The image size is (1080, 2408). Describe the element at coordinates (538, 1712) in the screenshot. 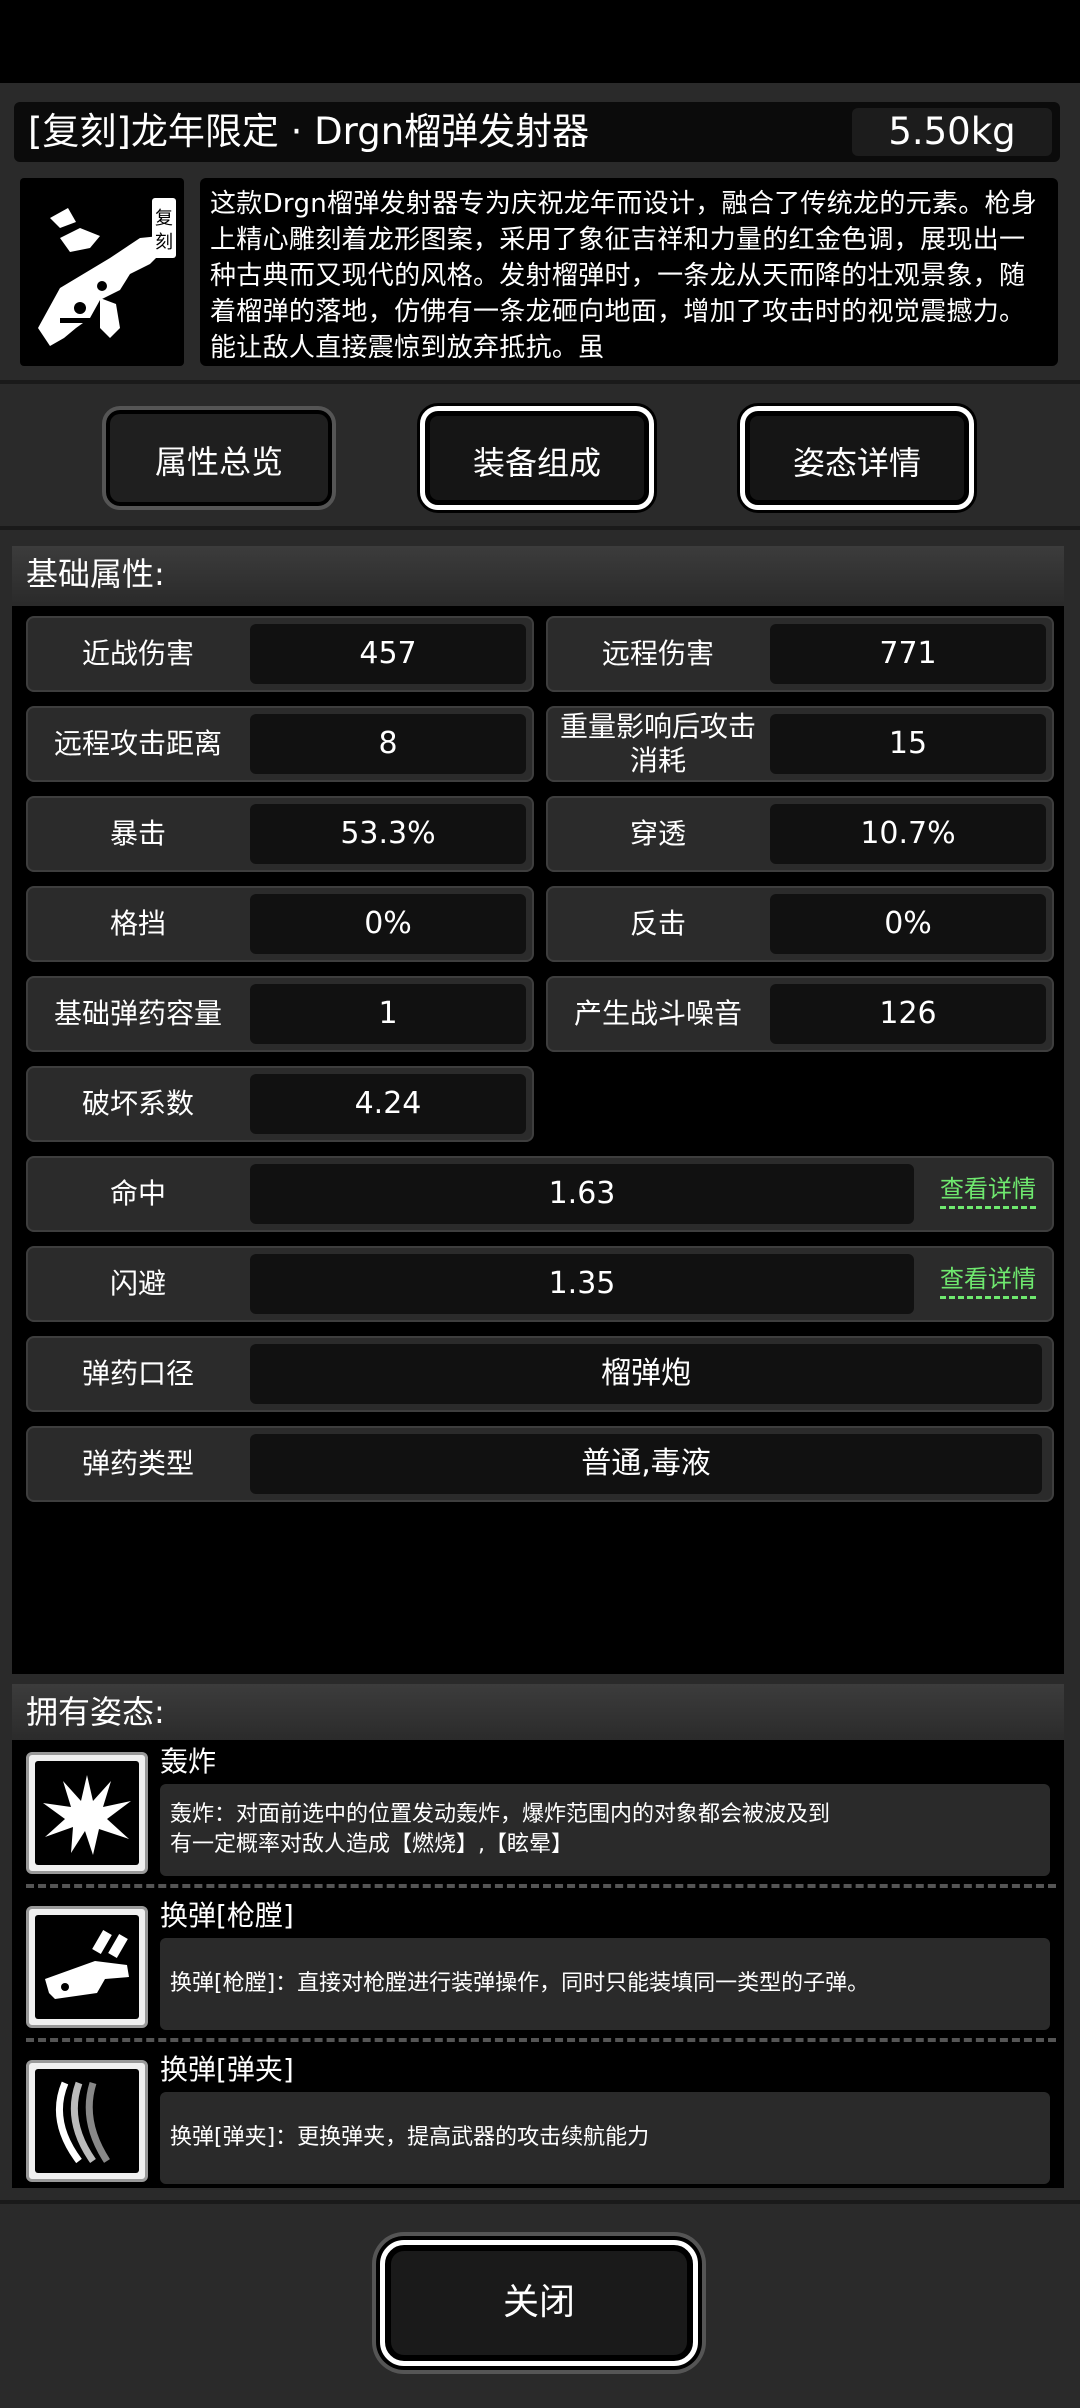

I see `stances-heading: 拥有姿态:` at that location.